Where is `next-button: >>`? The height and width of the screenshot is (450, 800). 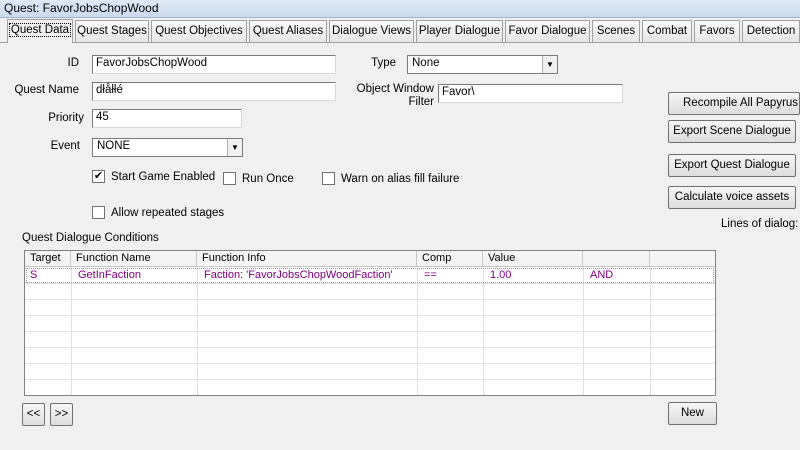
next-button: >> is located at coordinates (61, 414).